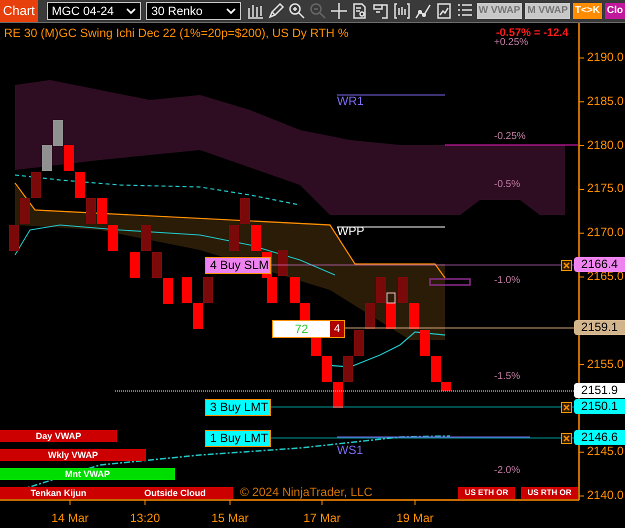 The image size is (625, 528). What do you see at coordinates (322, 518) in the screenshot?
I see `time-tick-label: 17 Mar` at bounding box center [322, 518].